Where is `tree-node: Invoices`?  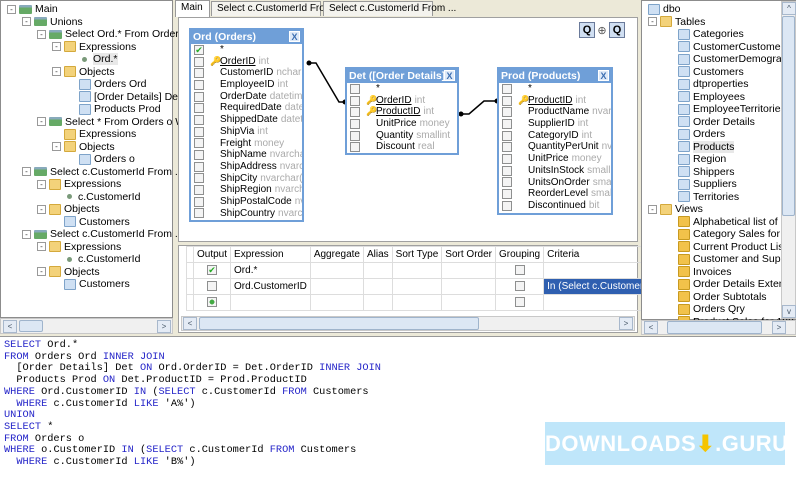
tree-node: Invoices is located at coordinates (705, 272).